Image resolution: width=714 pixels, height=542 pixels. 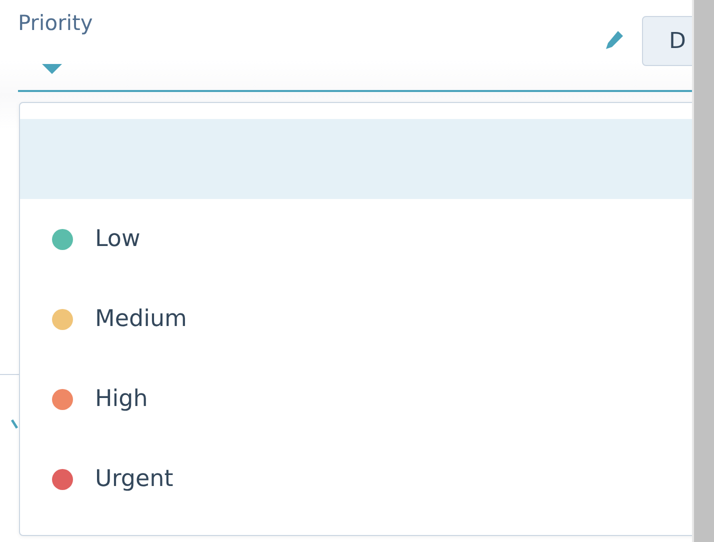 What do you see at coordinates (356, 479) in the screenshot?
I see `dropdown-option: Urgent` at bounding box center [356, 479].